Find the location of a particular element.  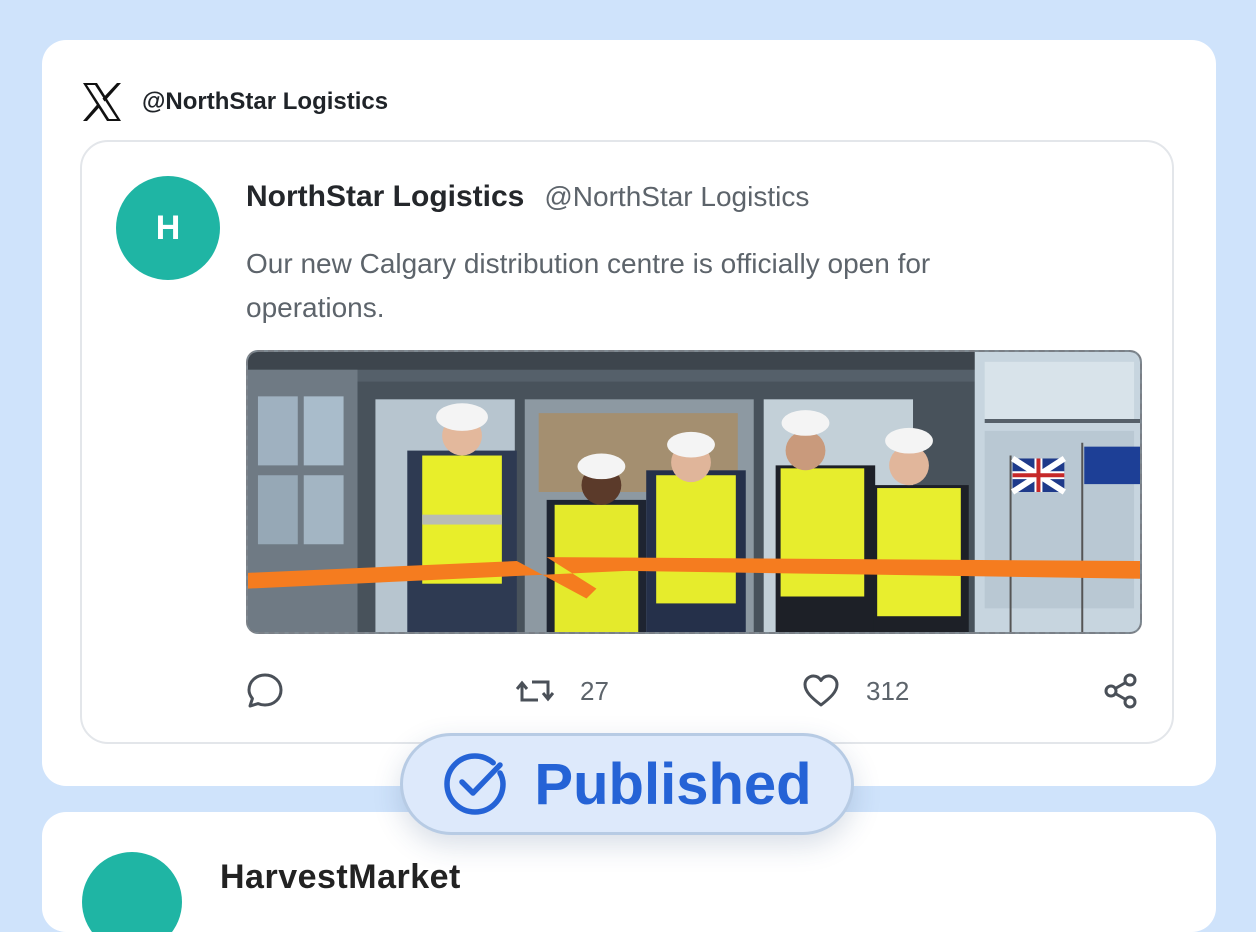

reply-action is located at coordinates (265, 691).